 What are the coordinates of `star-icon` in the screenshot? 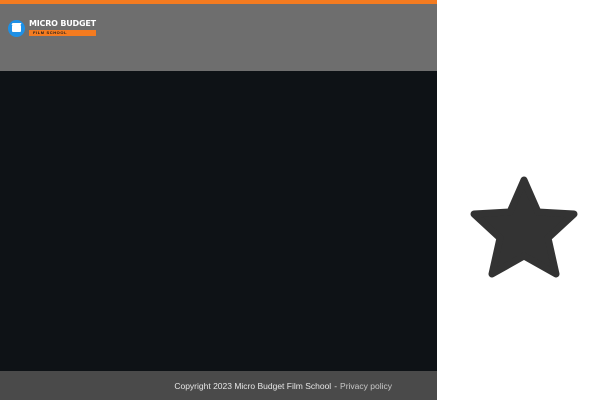 It's located at (524, 227).